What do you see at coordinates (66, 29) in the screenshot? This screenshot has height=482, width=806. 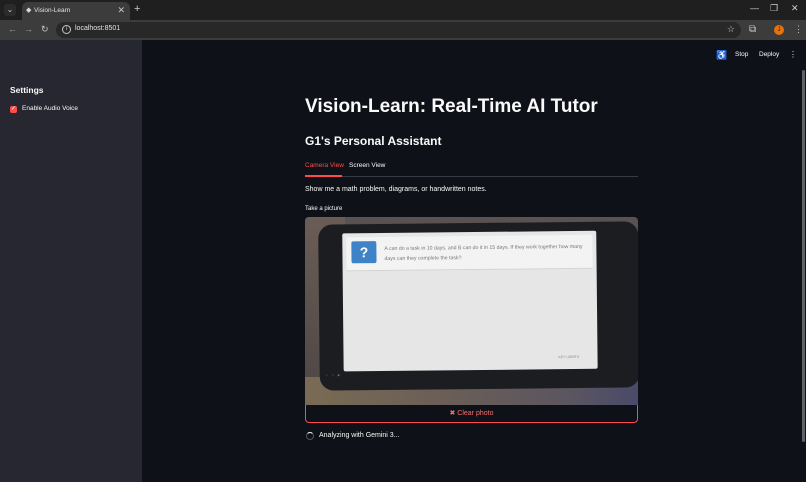 I see `site-info-icon: i` at bounding box center [66, 29].